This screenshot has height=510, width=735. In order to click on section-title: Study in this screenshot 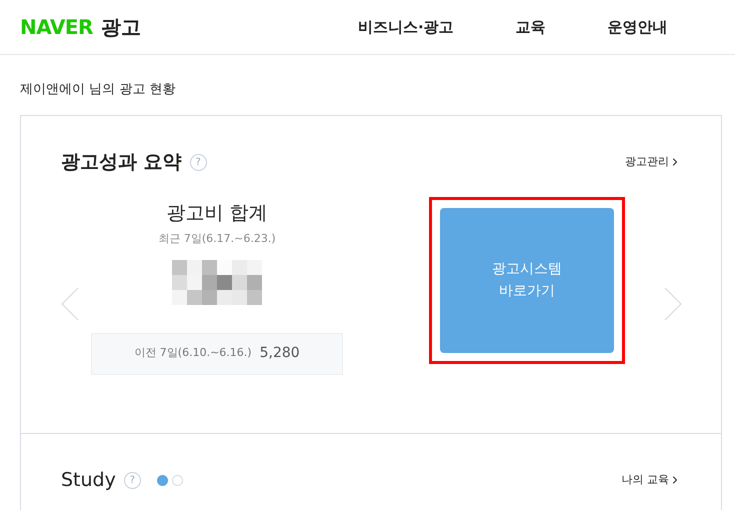, I will do `click(88, 480)`.